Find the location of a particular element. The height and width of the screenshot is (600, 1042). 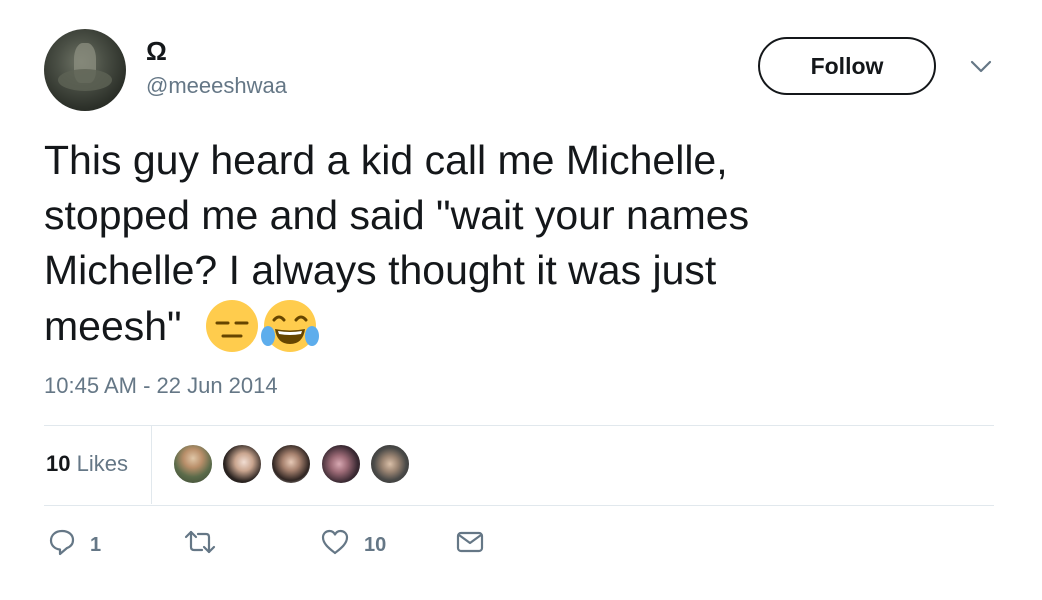

envelope-icon is located at coordinates (470, 545).